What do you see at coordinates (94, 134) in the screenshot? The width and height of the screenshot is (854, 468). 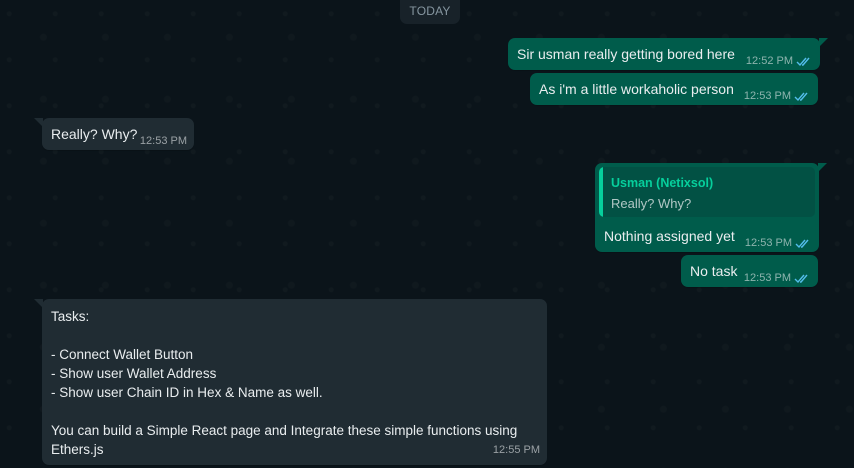 I see `message-text: Really? Why?` at bounding box center [94, 134].